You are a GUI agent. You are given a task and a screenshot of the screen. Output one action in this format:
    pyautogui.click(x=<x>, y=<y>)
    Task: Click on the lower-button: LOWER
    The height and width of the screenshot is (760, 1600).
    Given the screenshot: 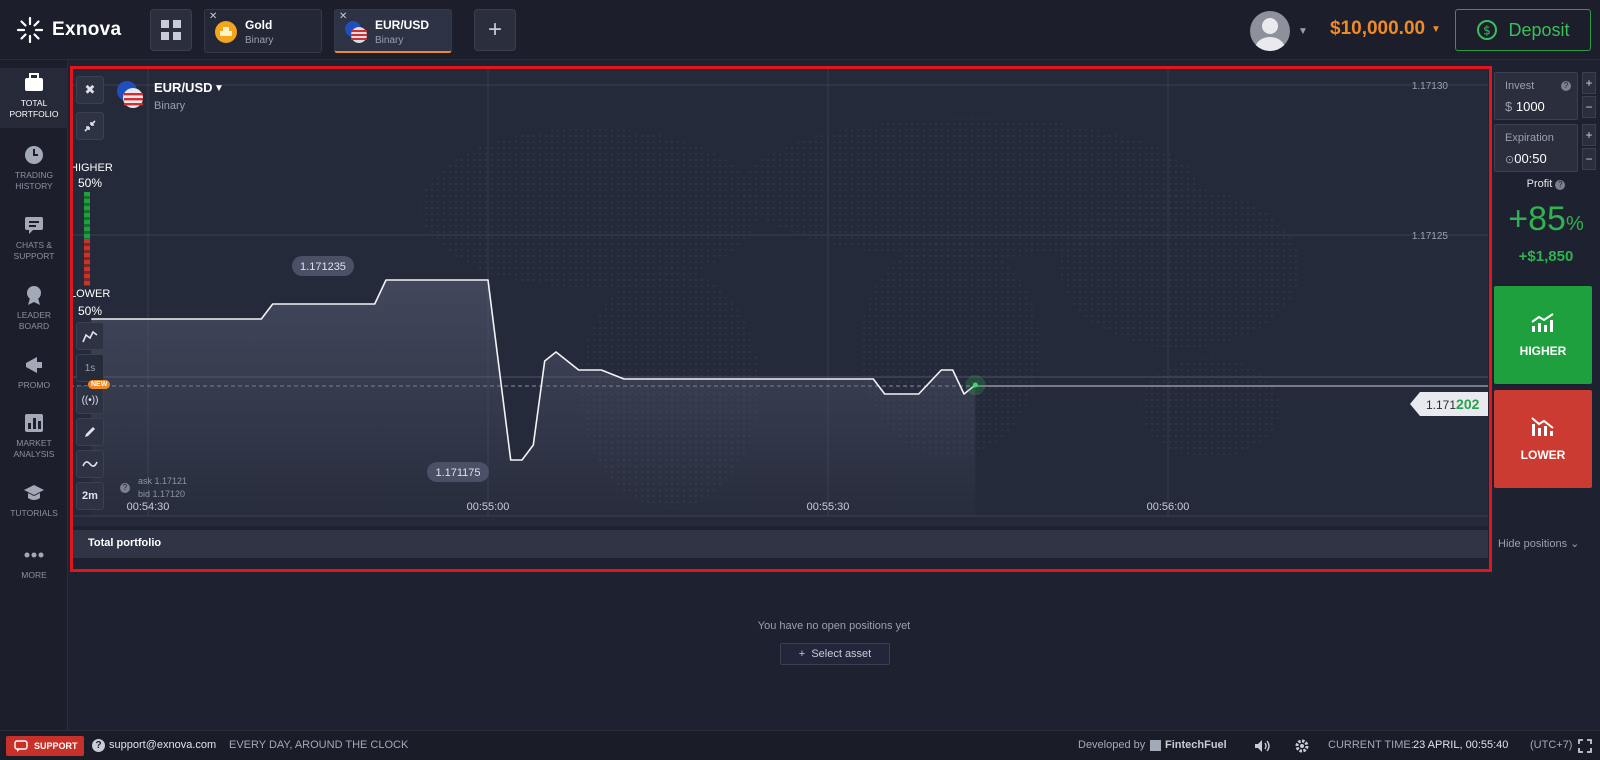 What is the action you would take?
    pyautogui.click(x=1543, y=439)
    